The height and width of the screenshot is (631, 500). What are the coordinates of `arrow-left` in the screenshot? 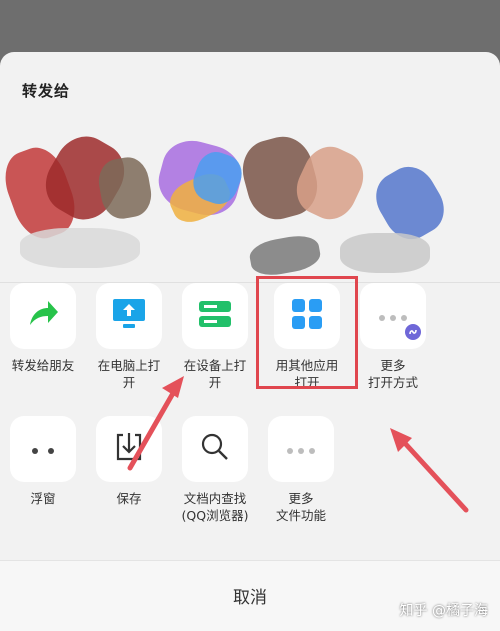 It's located at (155, 423).